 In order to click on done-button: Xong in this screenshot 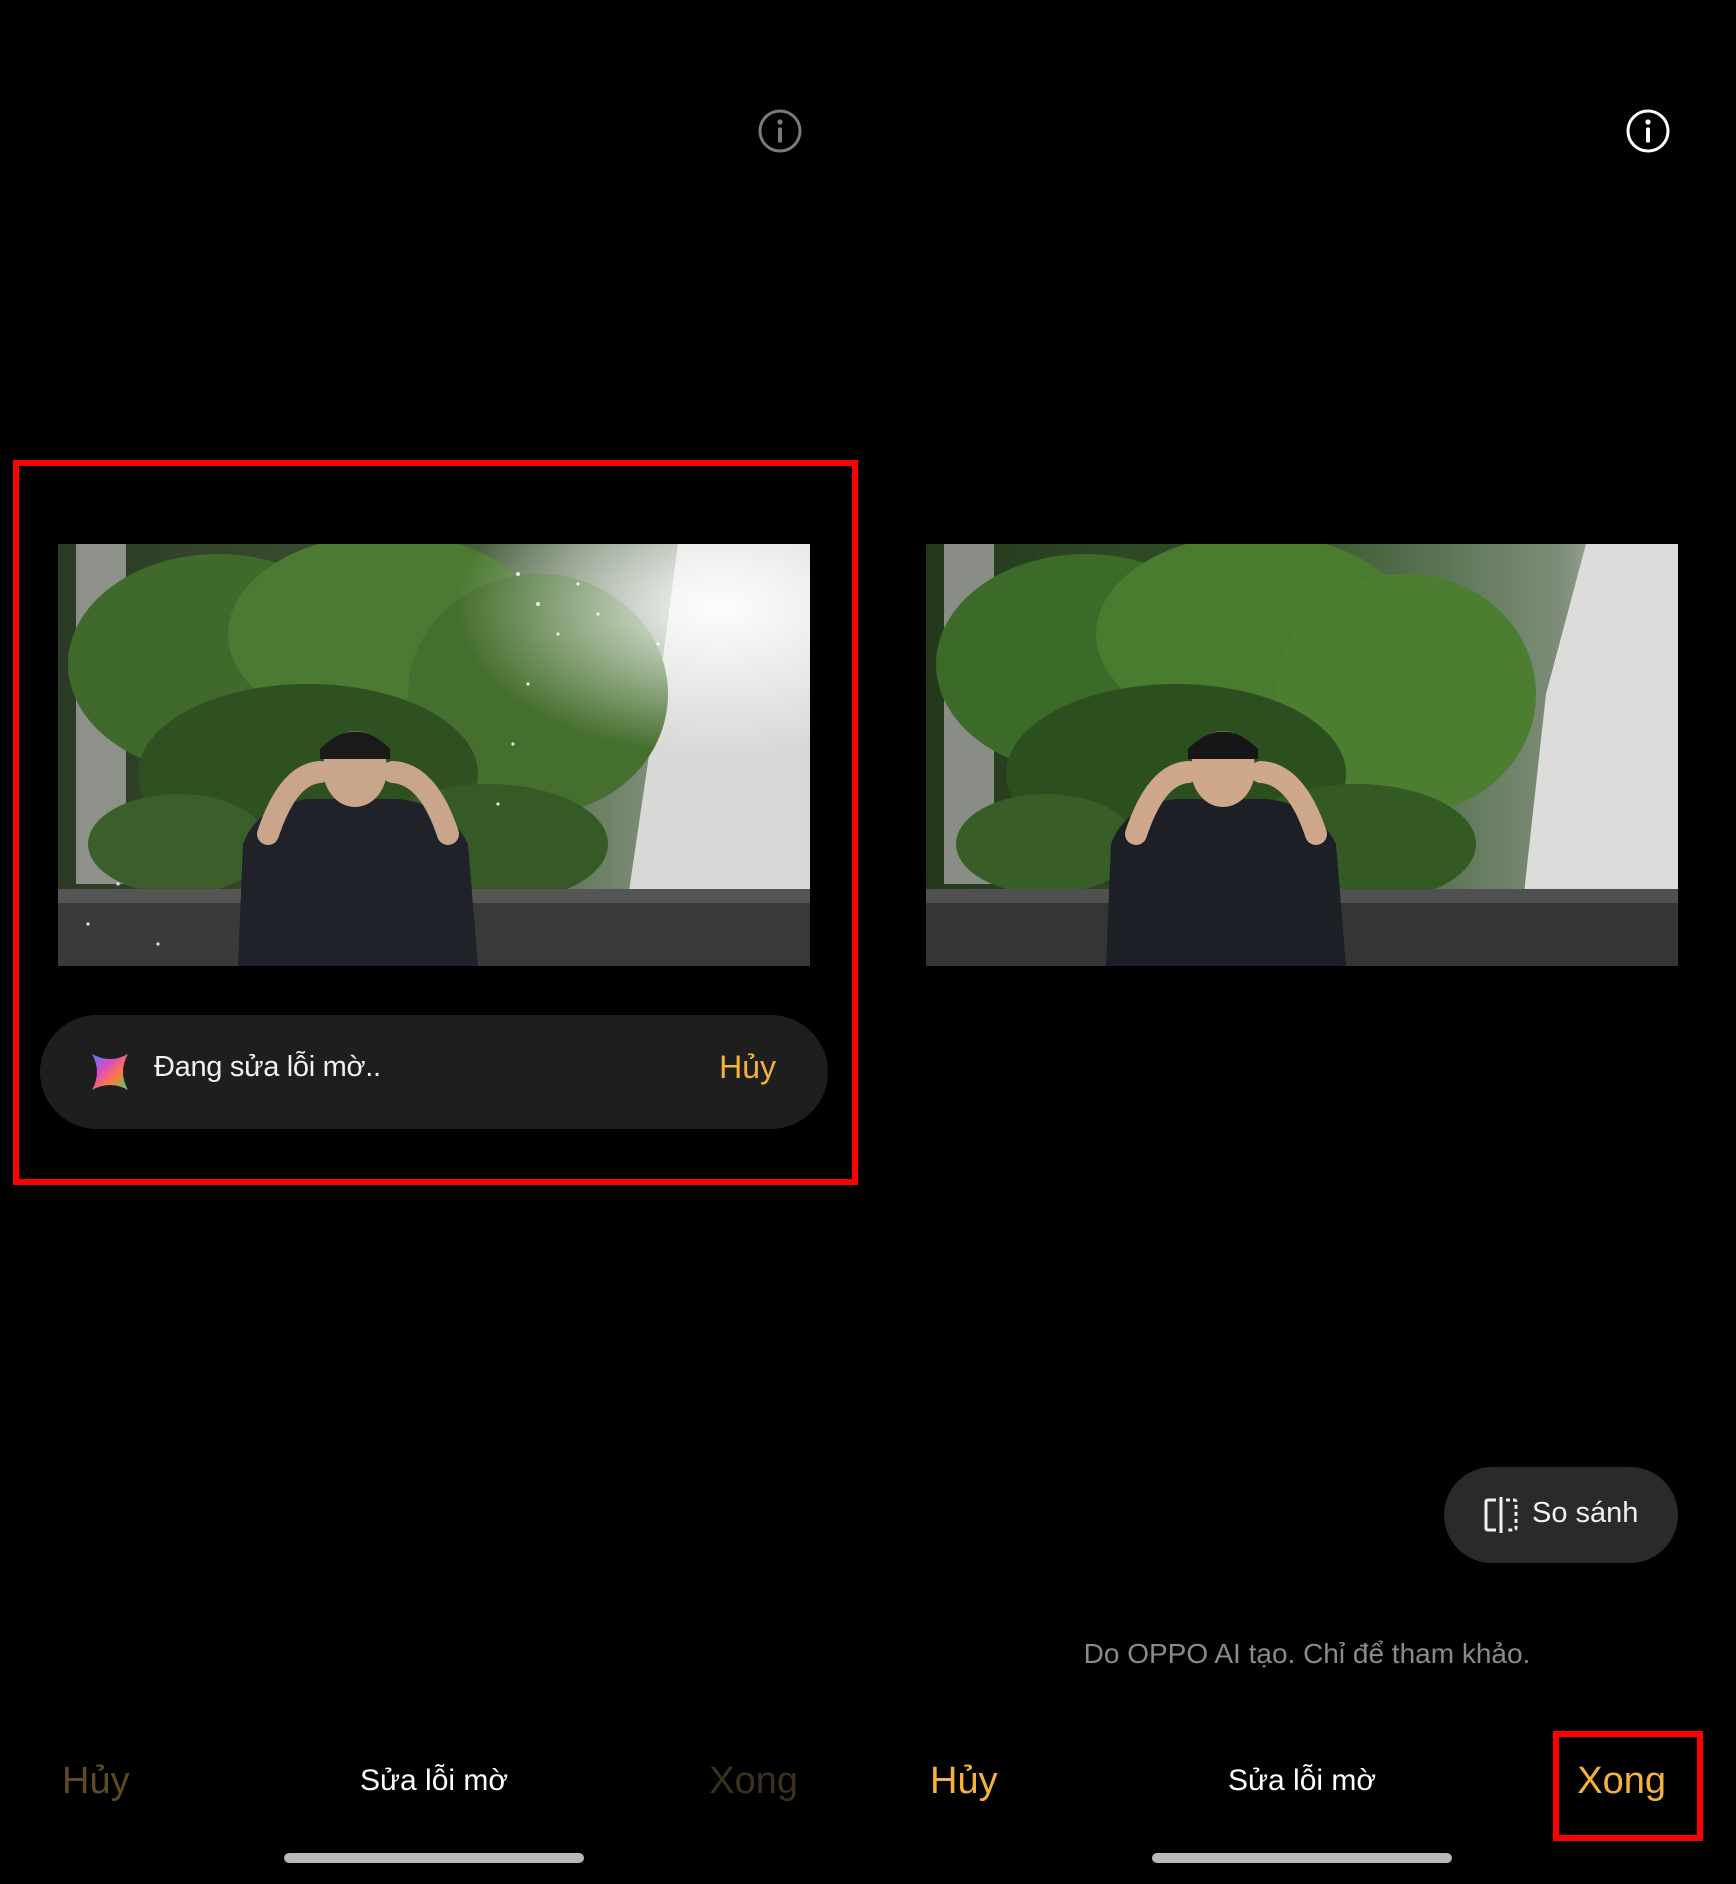, I will do `click(753, 1781)`.